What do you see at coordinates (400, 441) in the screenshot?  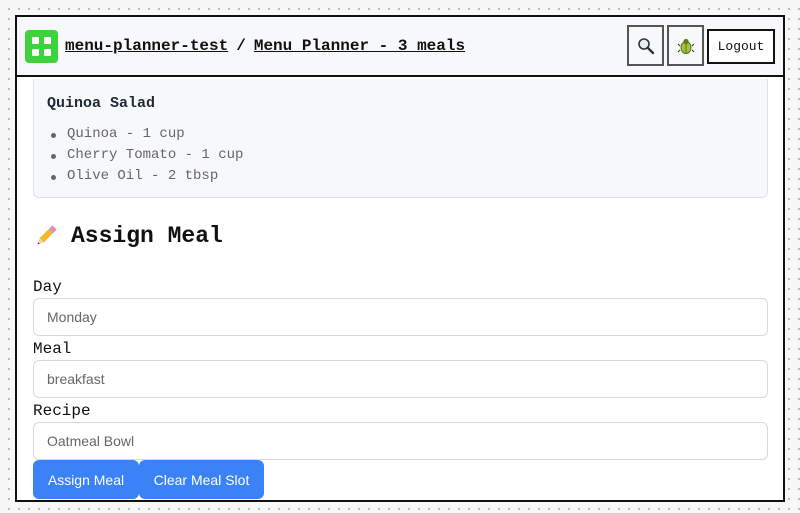 I see `recipe-field: Oatmeal Bowl` at bounding box center [400, 441].